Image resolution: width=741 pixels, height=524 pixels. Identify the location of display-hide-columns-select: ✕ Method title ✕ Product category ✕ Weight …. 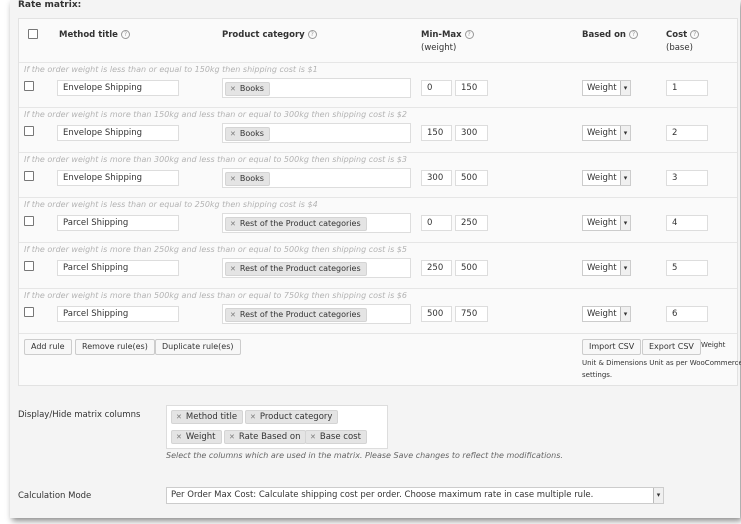
(277, 427).